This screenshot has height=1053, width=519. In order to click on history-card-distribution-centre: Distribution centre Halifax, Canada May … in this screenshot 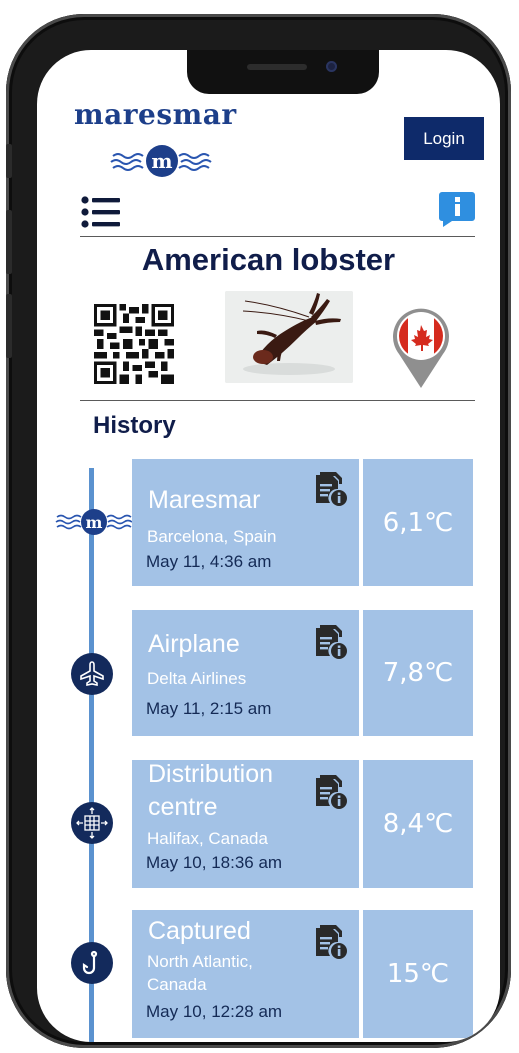, I will do `click(245, 824)`.